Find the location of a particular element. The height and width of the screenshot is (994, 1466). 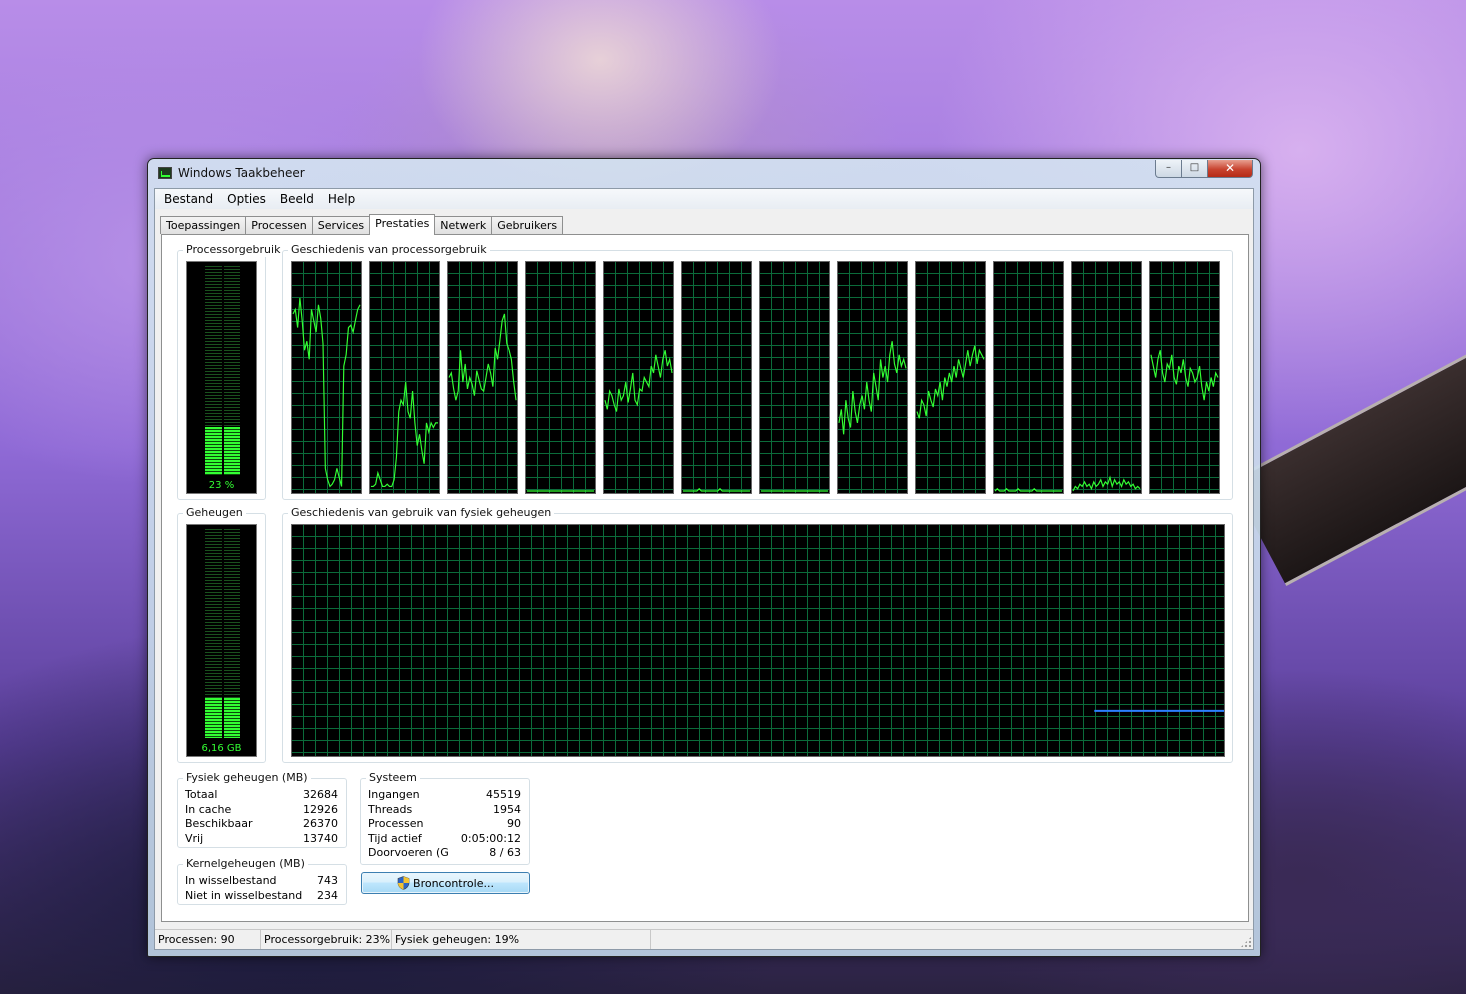

tab-processen: Processen is located at coordinates (279, 225).